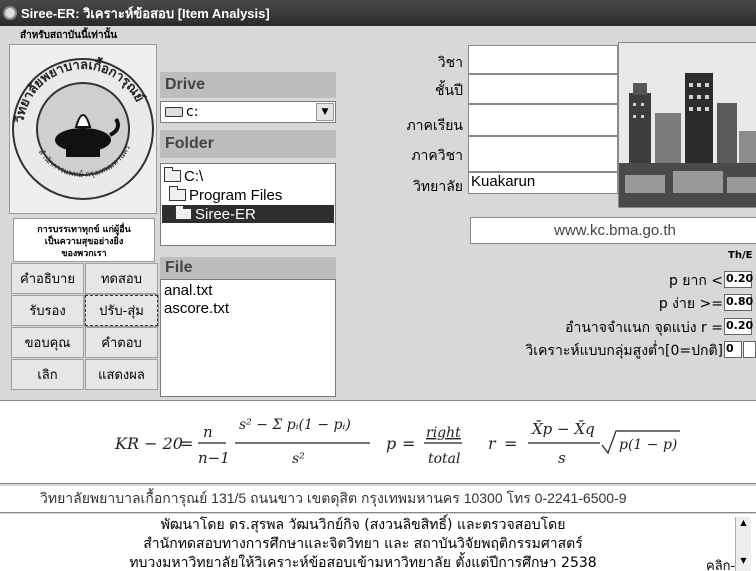 Image resolution: width=756 pixels, height=571 pixels. Describe the element at coordinates (84, 230) in the screenshot. I see `motto-line: การบรรเทาทุกข์ แก่ผู้อื่น` at that location.